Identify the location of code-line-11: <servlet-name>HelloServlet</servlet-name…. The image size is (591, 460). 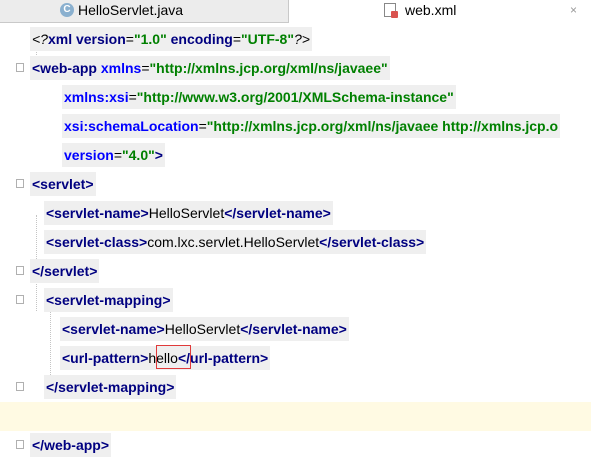
(295, 329).